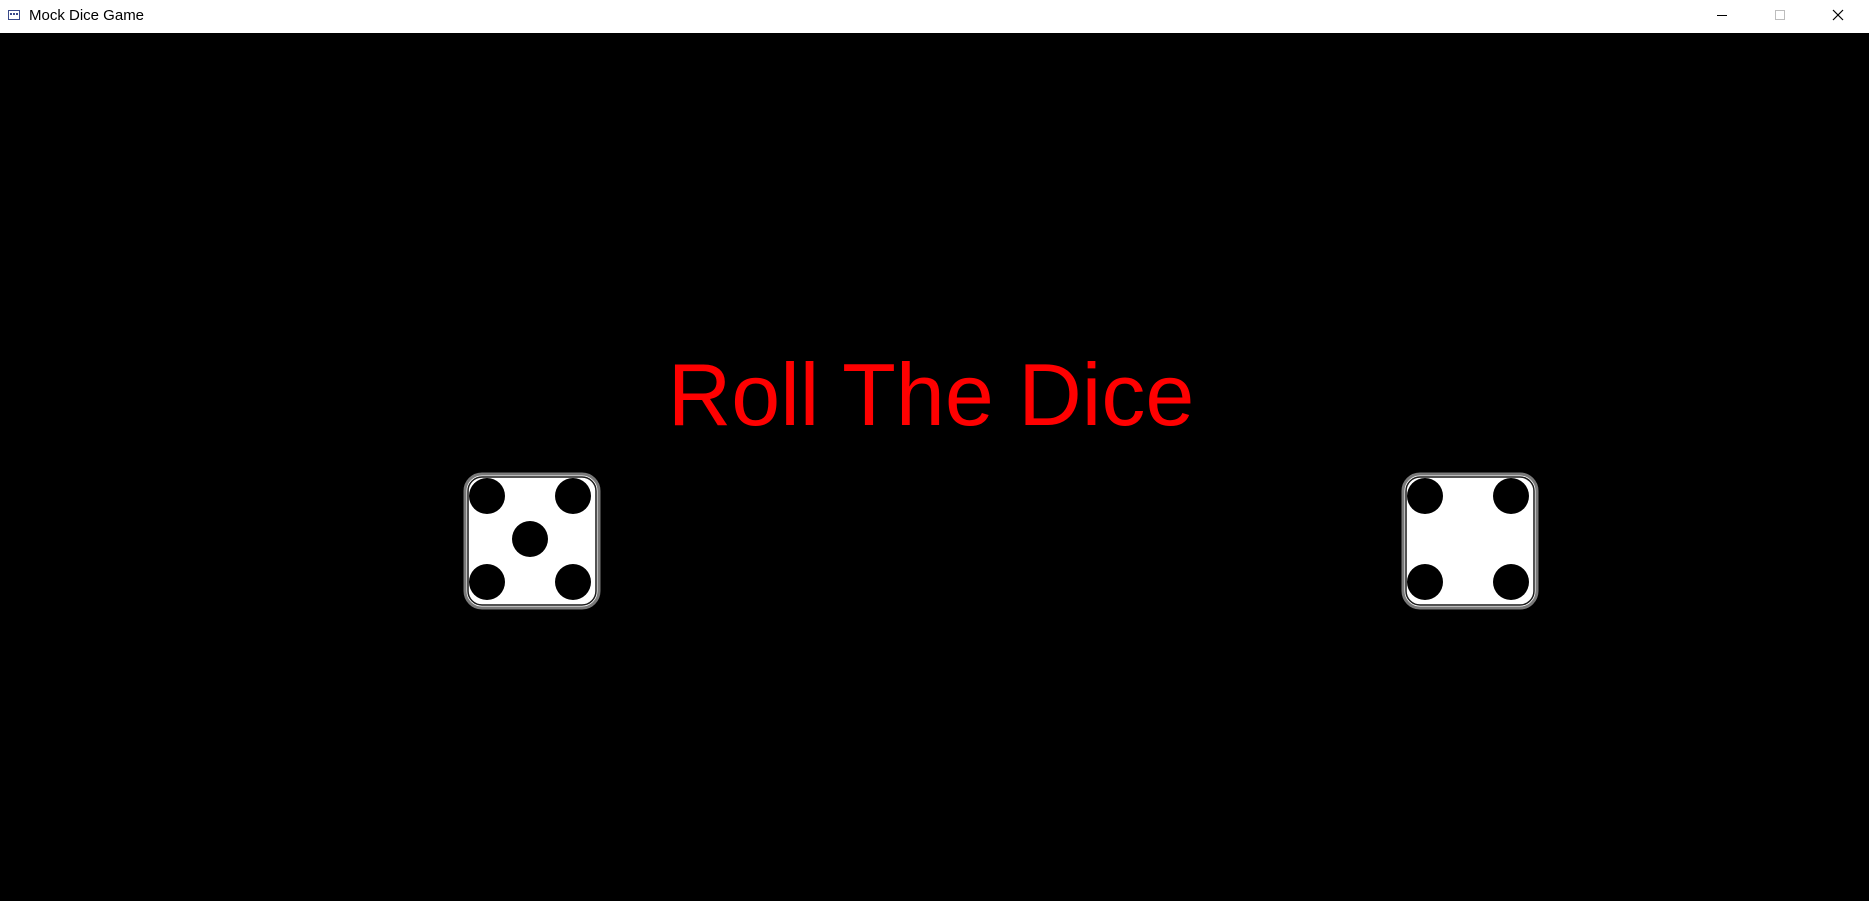  I want to click on minimize-button, so click(1722, 14).